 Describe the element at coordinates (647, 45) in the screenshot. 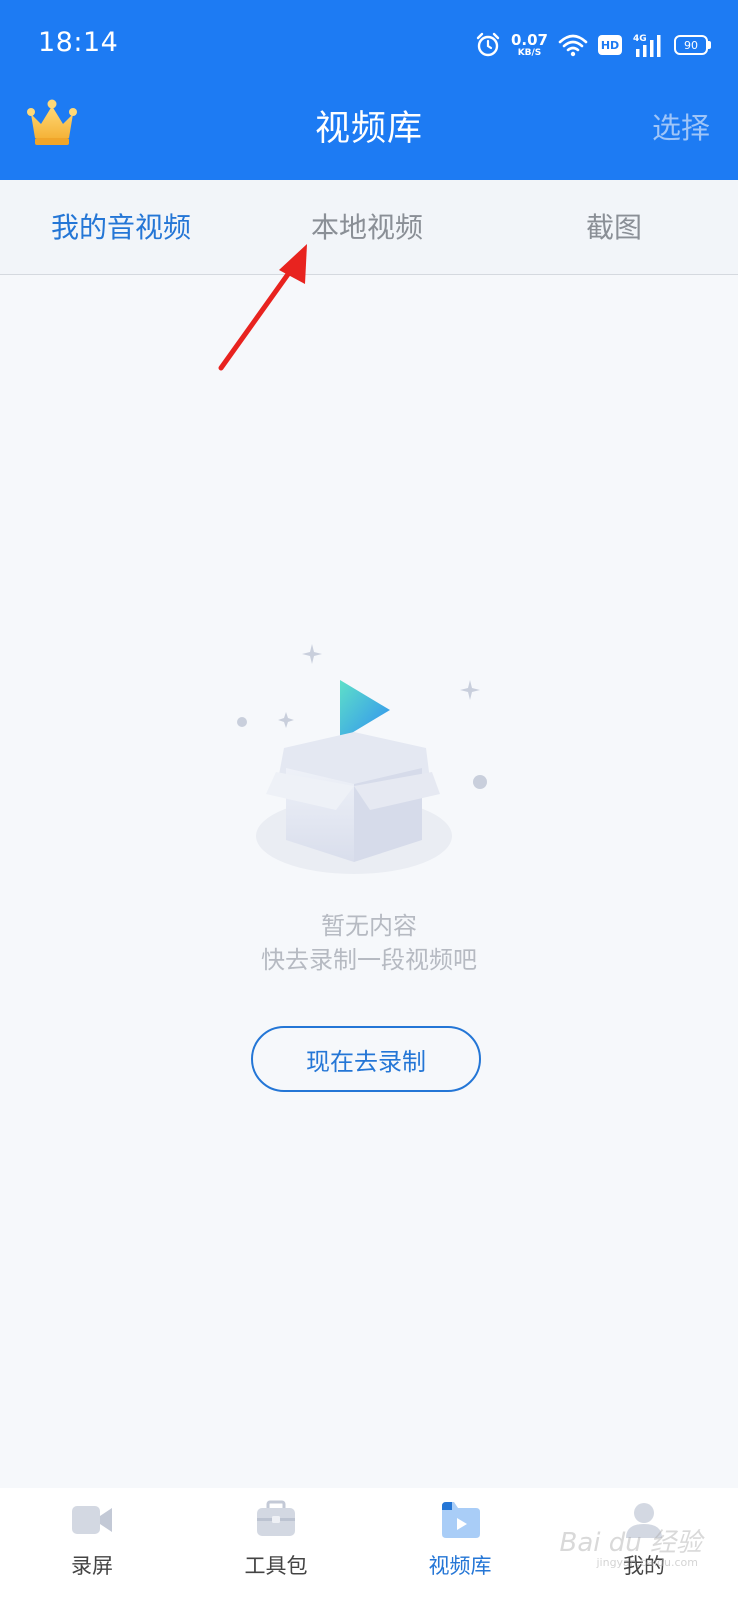

I see `signal-icon: 4G` at that location.